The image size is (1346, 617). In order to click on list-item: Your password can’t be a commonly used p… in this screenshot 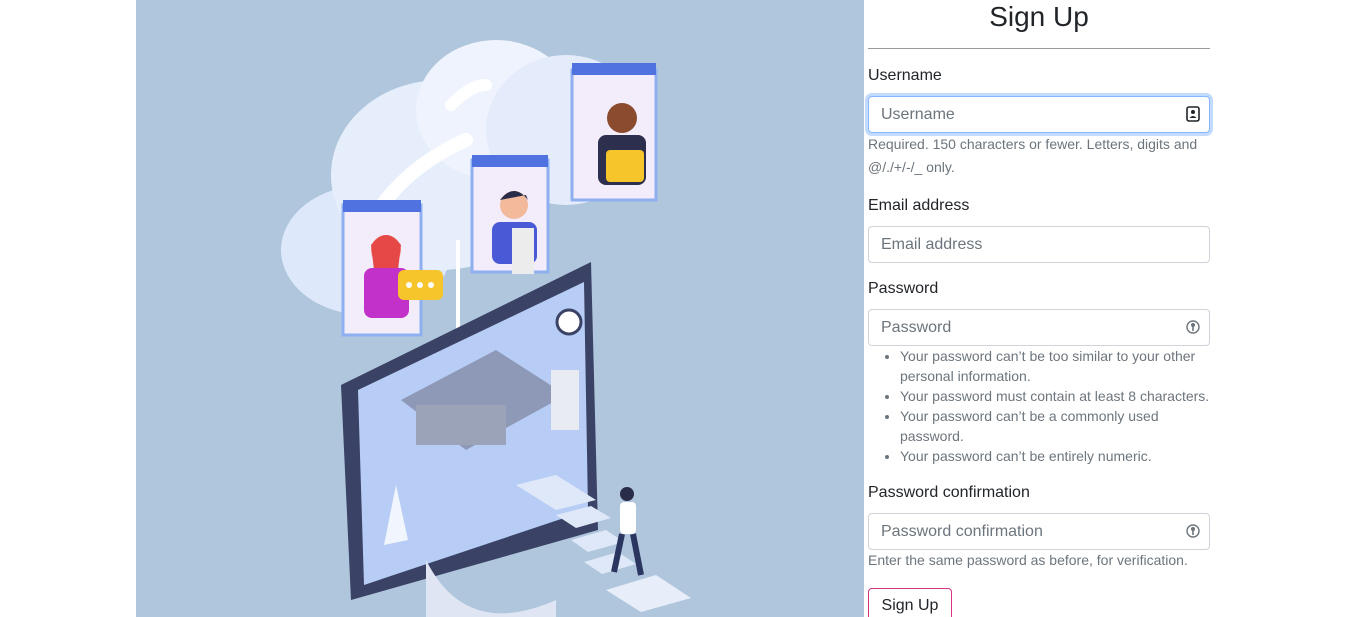, I will do `click(1055, 426)`.